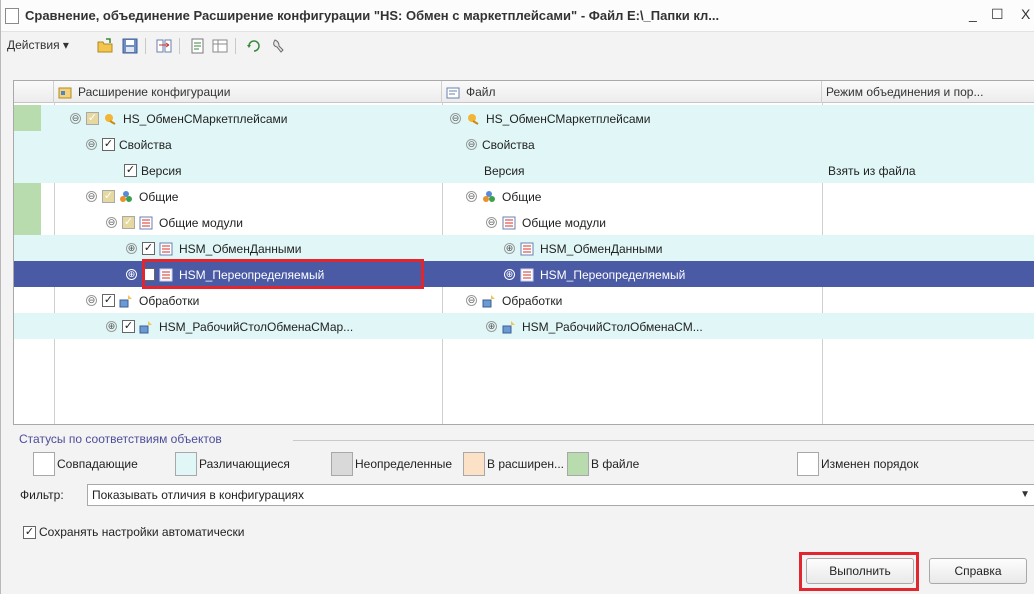 The height and width of the screenshot is (594, 1034). I want to click on settings-icon, so click(278, 46).